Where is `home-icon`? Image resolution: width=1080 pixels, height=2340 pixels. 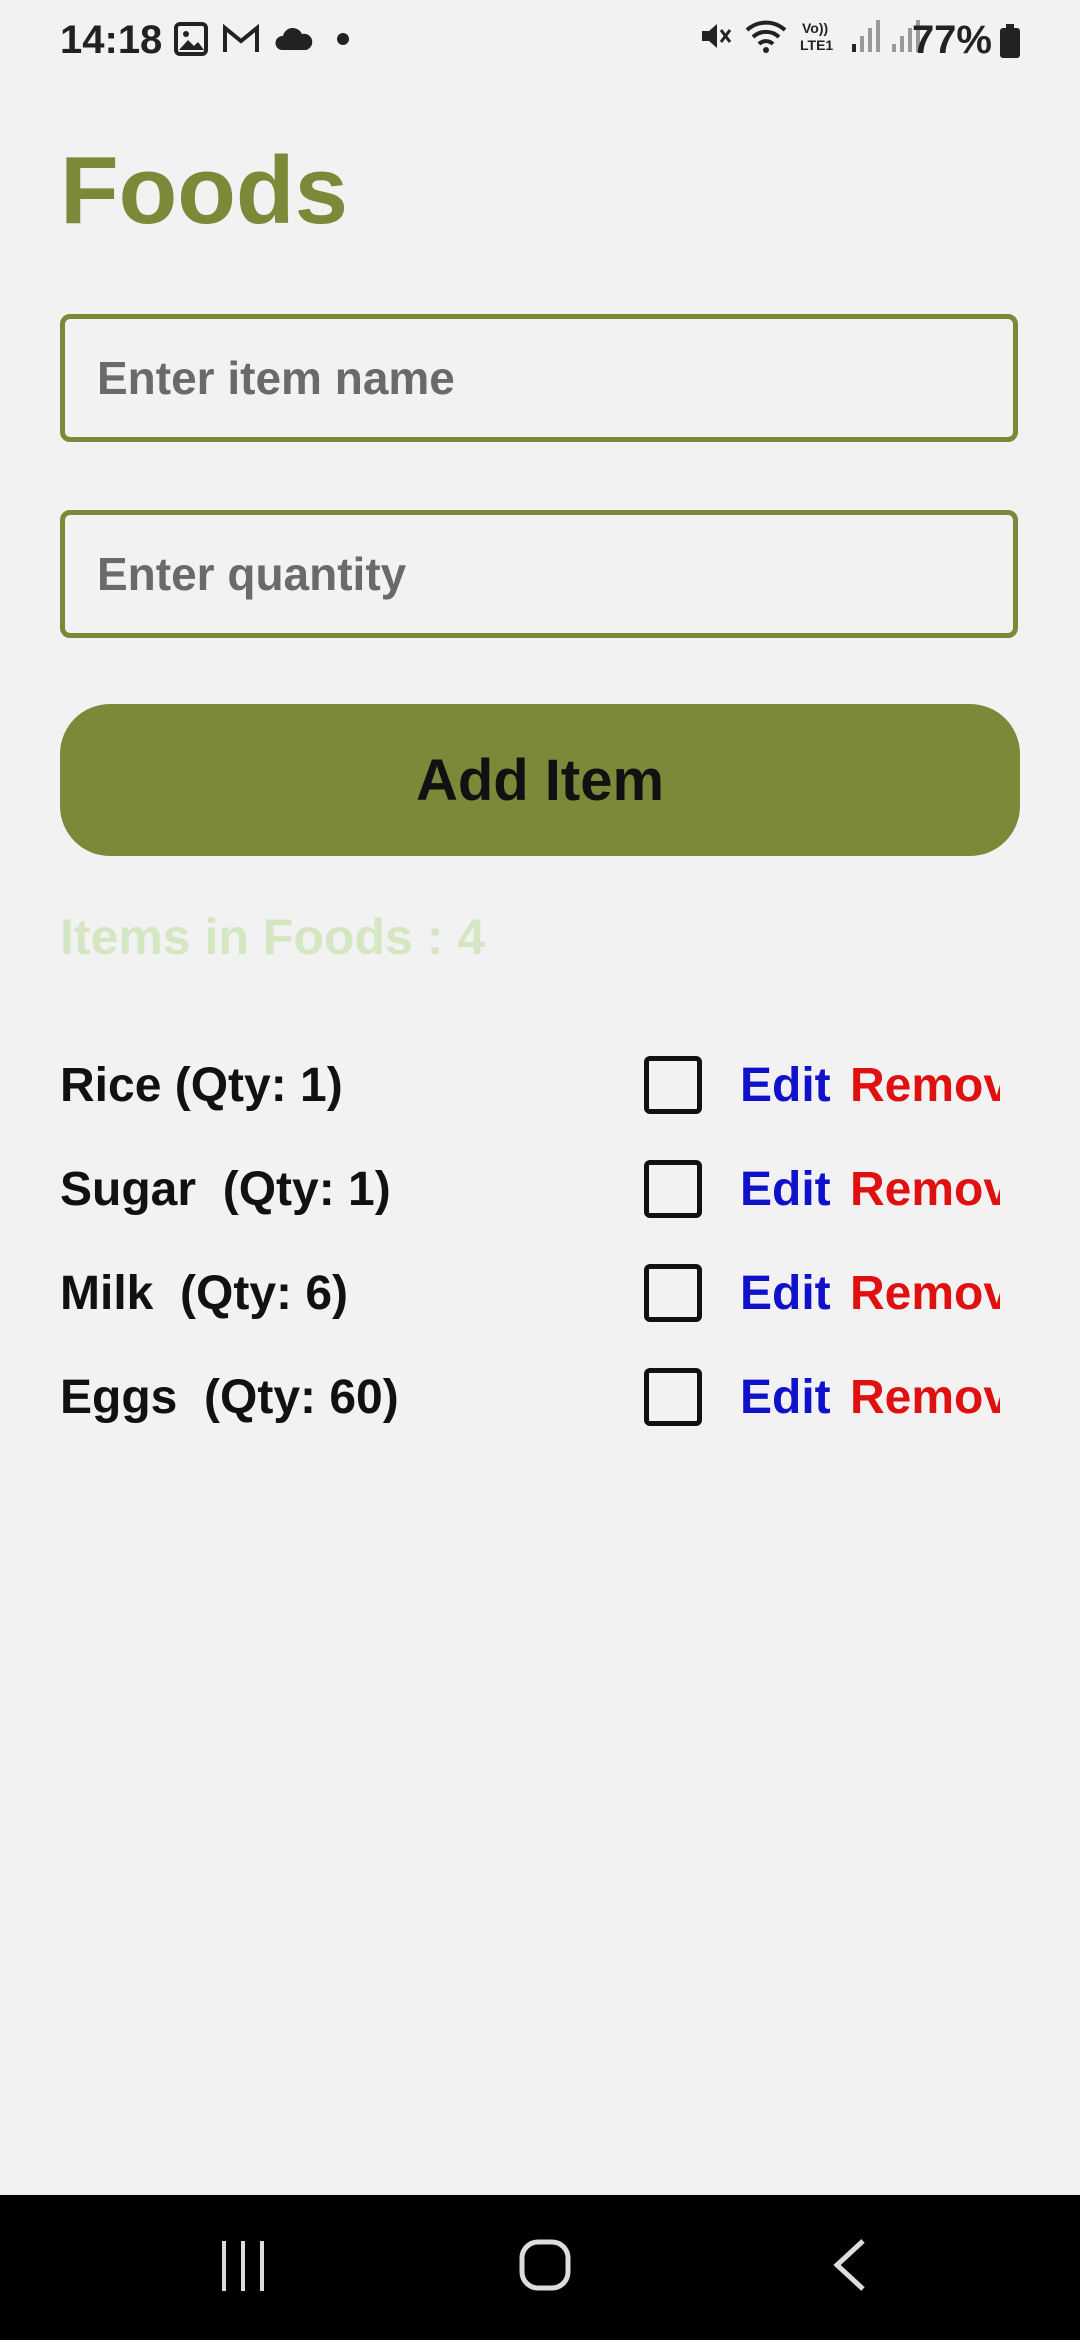 home-icon is located at coordinates (545, 2265).